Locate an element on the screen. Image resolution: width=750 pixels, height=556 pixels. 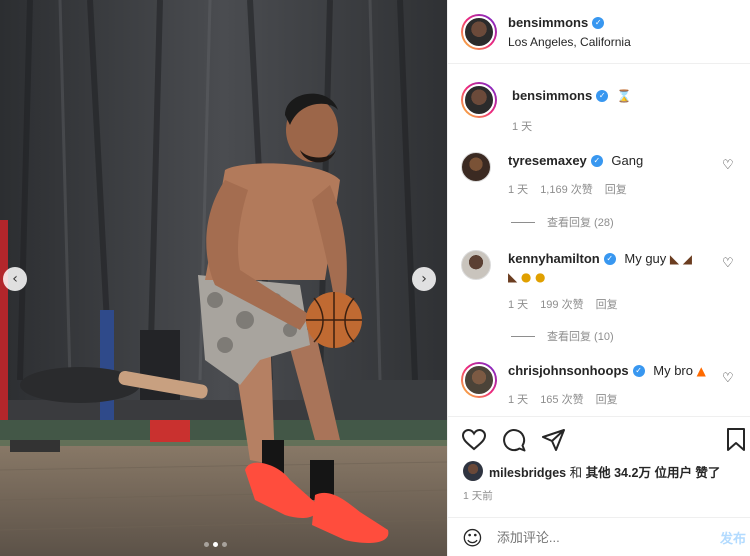
chevron-left-icon: ‹ is located at coordinates (15, 279).